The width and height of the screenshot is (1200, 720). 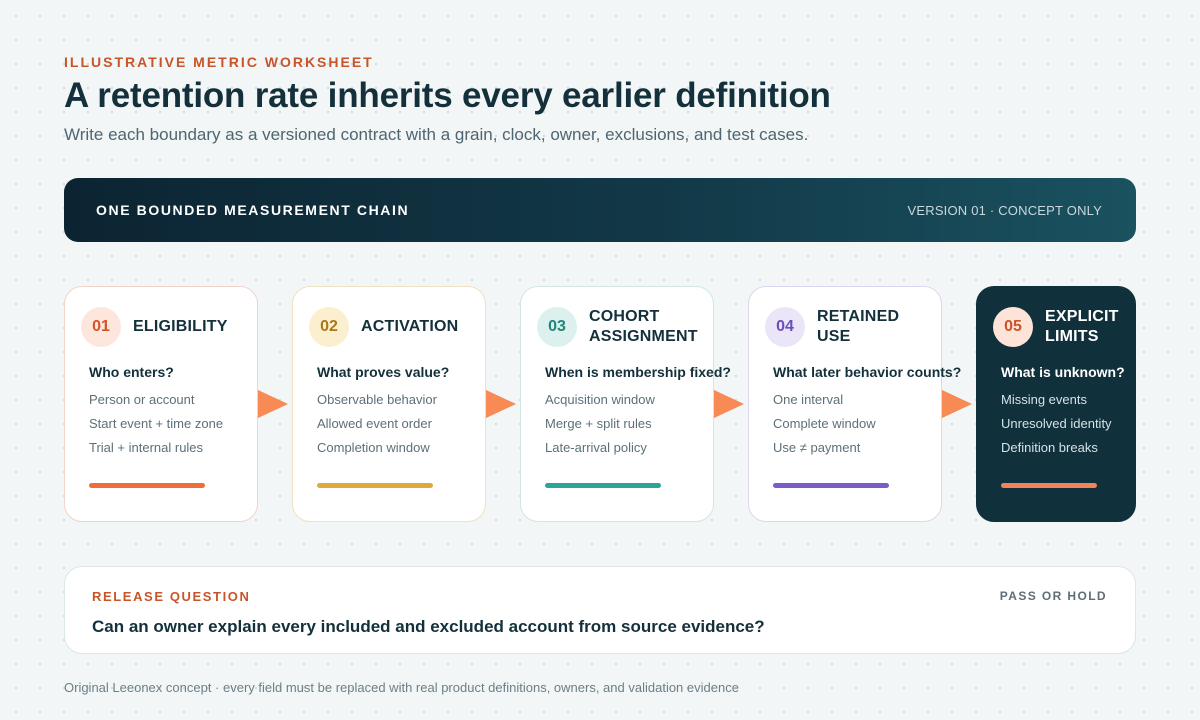 What do you see at coordinates (817, 447) in the screenshot?
I see `list-item: Use ≠ payment` at bounding box center [817, 447].